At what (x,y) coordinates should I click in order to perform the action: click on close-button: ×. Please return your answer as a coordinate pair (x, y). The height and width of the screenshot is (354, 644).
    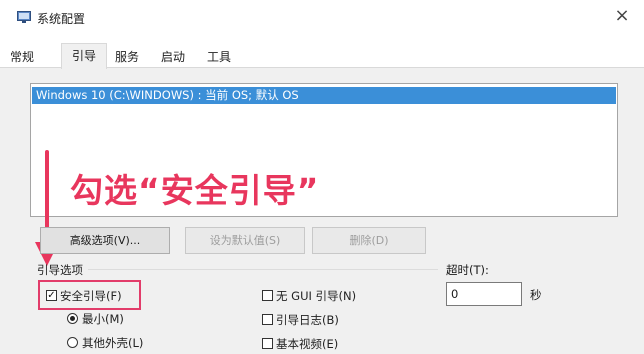
    Looking at the image, I should click on (622, 16).